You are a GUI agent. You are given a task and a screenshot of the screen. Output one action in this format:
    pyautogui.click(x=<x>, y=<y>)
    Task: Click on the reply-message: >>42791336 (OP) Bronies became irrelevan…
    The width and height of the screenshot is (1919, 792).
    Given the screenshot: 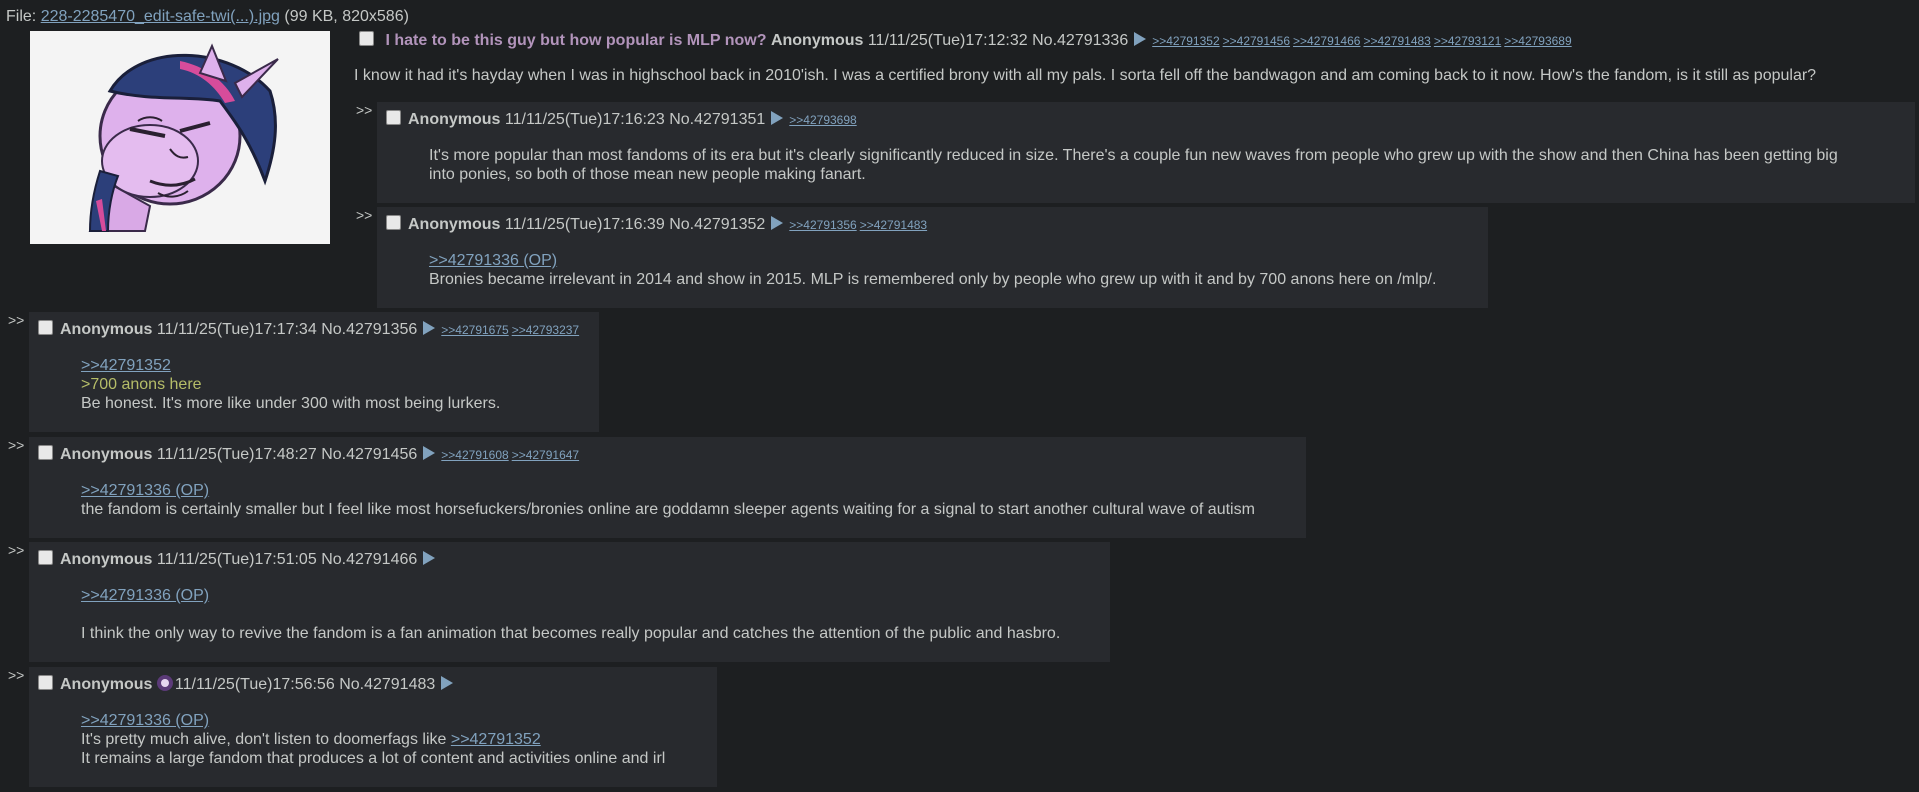 What is the action you would take?
    pyautogui.click(x=932, y=270)
    